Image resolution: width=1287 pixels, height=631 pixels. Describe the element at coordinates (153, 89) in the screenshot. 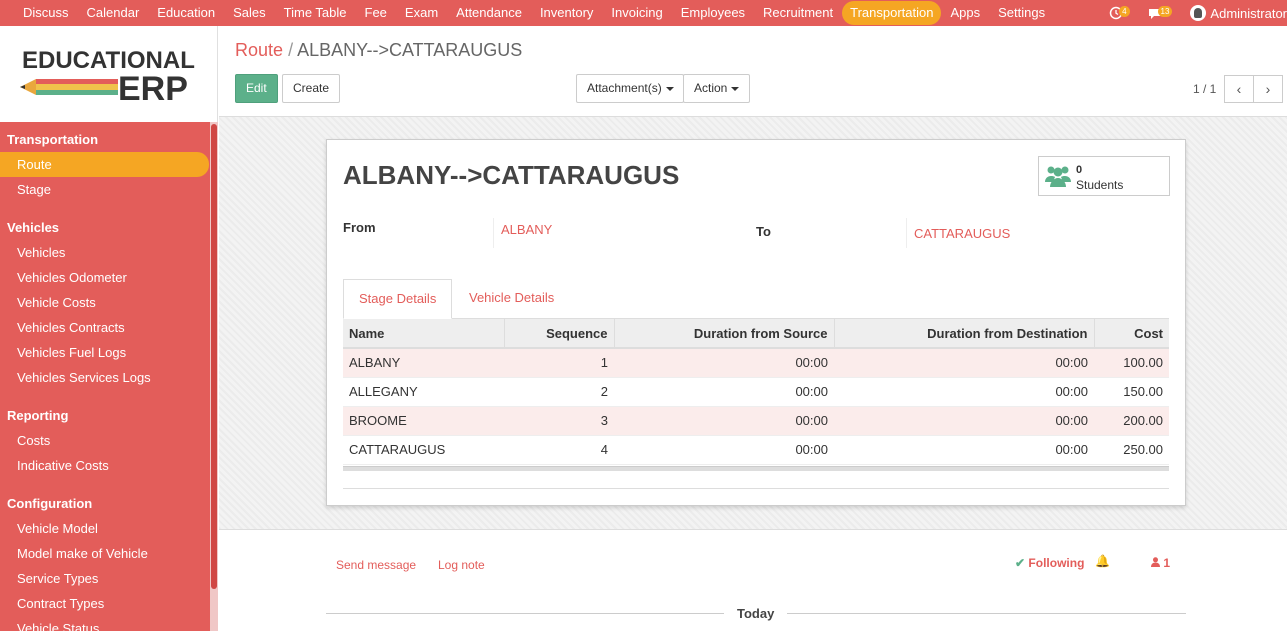

I see `svg-text: ERP` at that location.